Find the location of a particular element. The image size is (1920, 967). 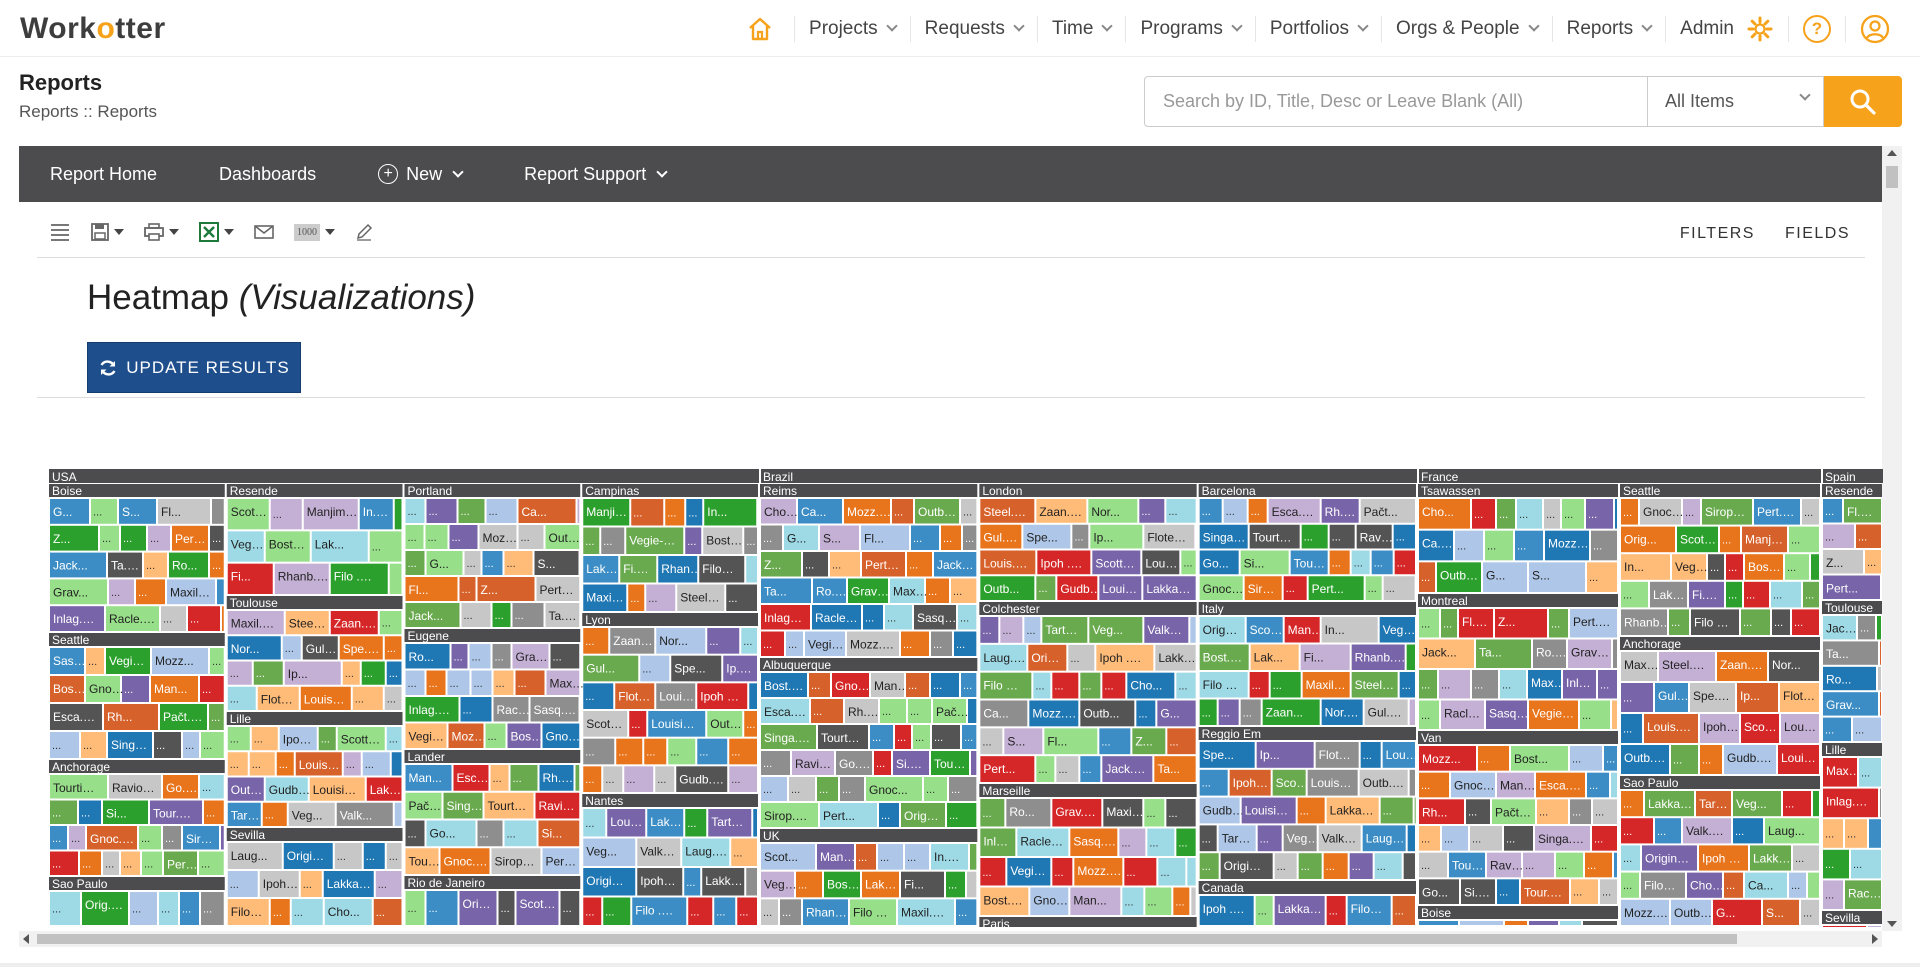

nav-requests: Requests is located at coordinates (973, 28).